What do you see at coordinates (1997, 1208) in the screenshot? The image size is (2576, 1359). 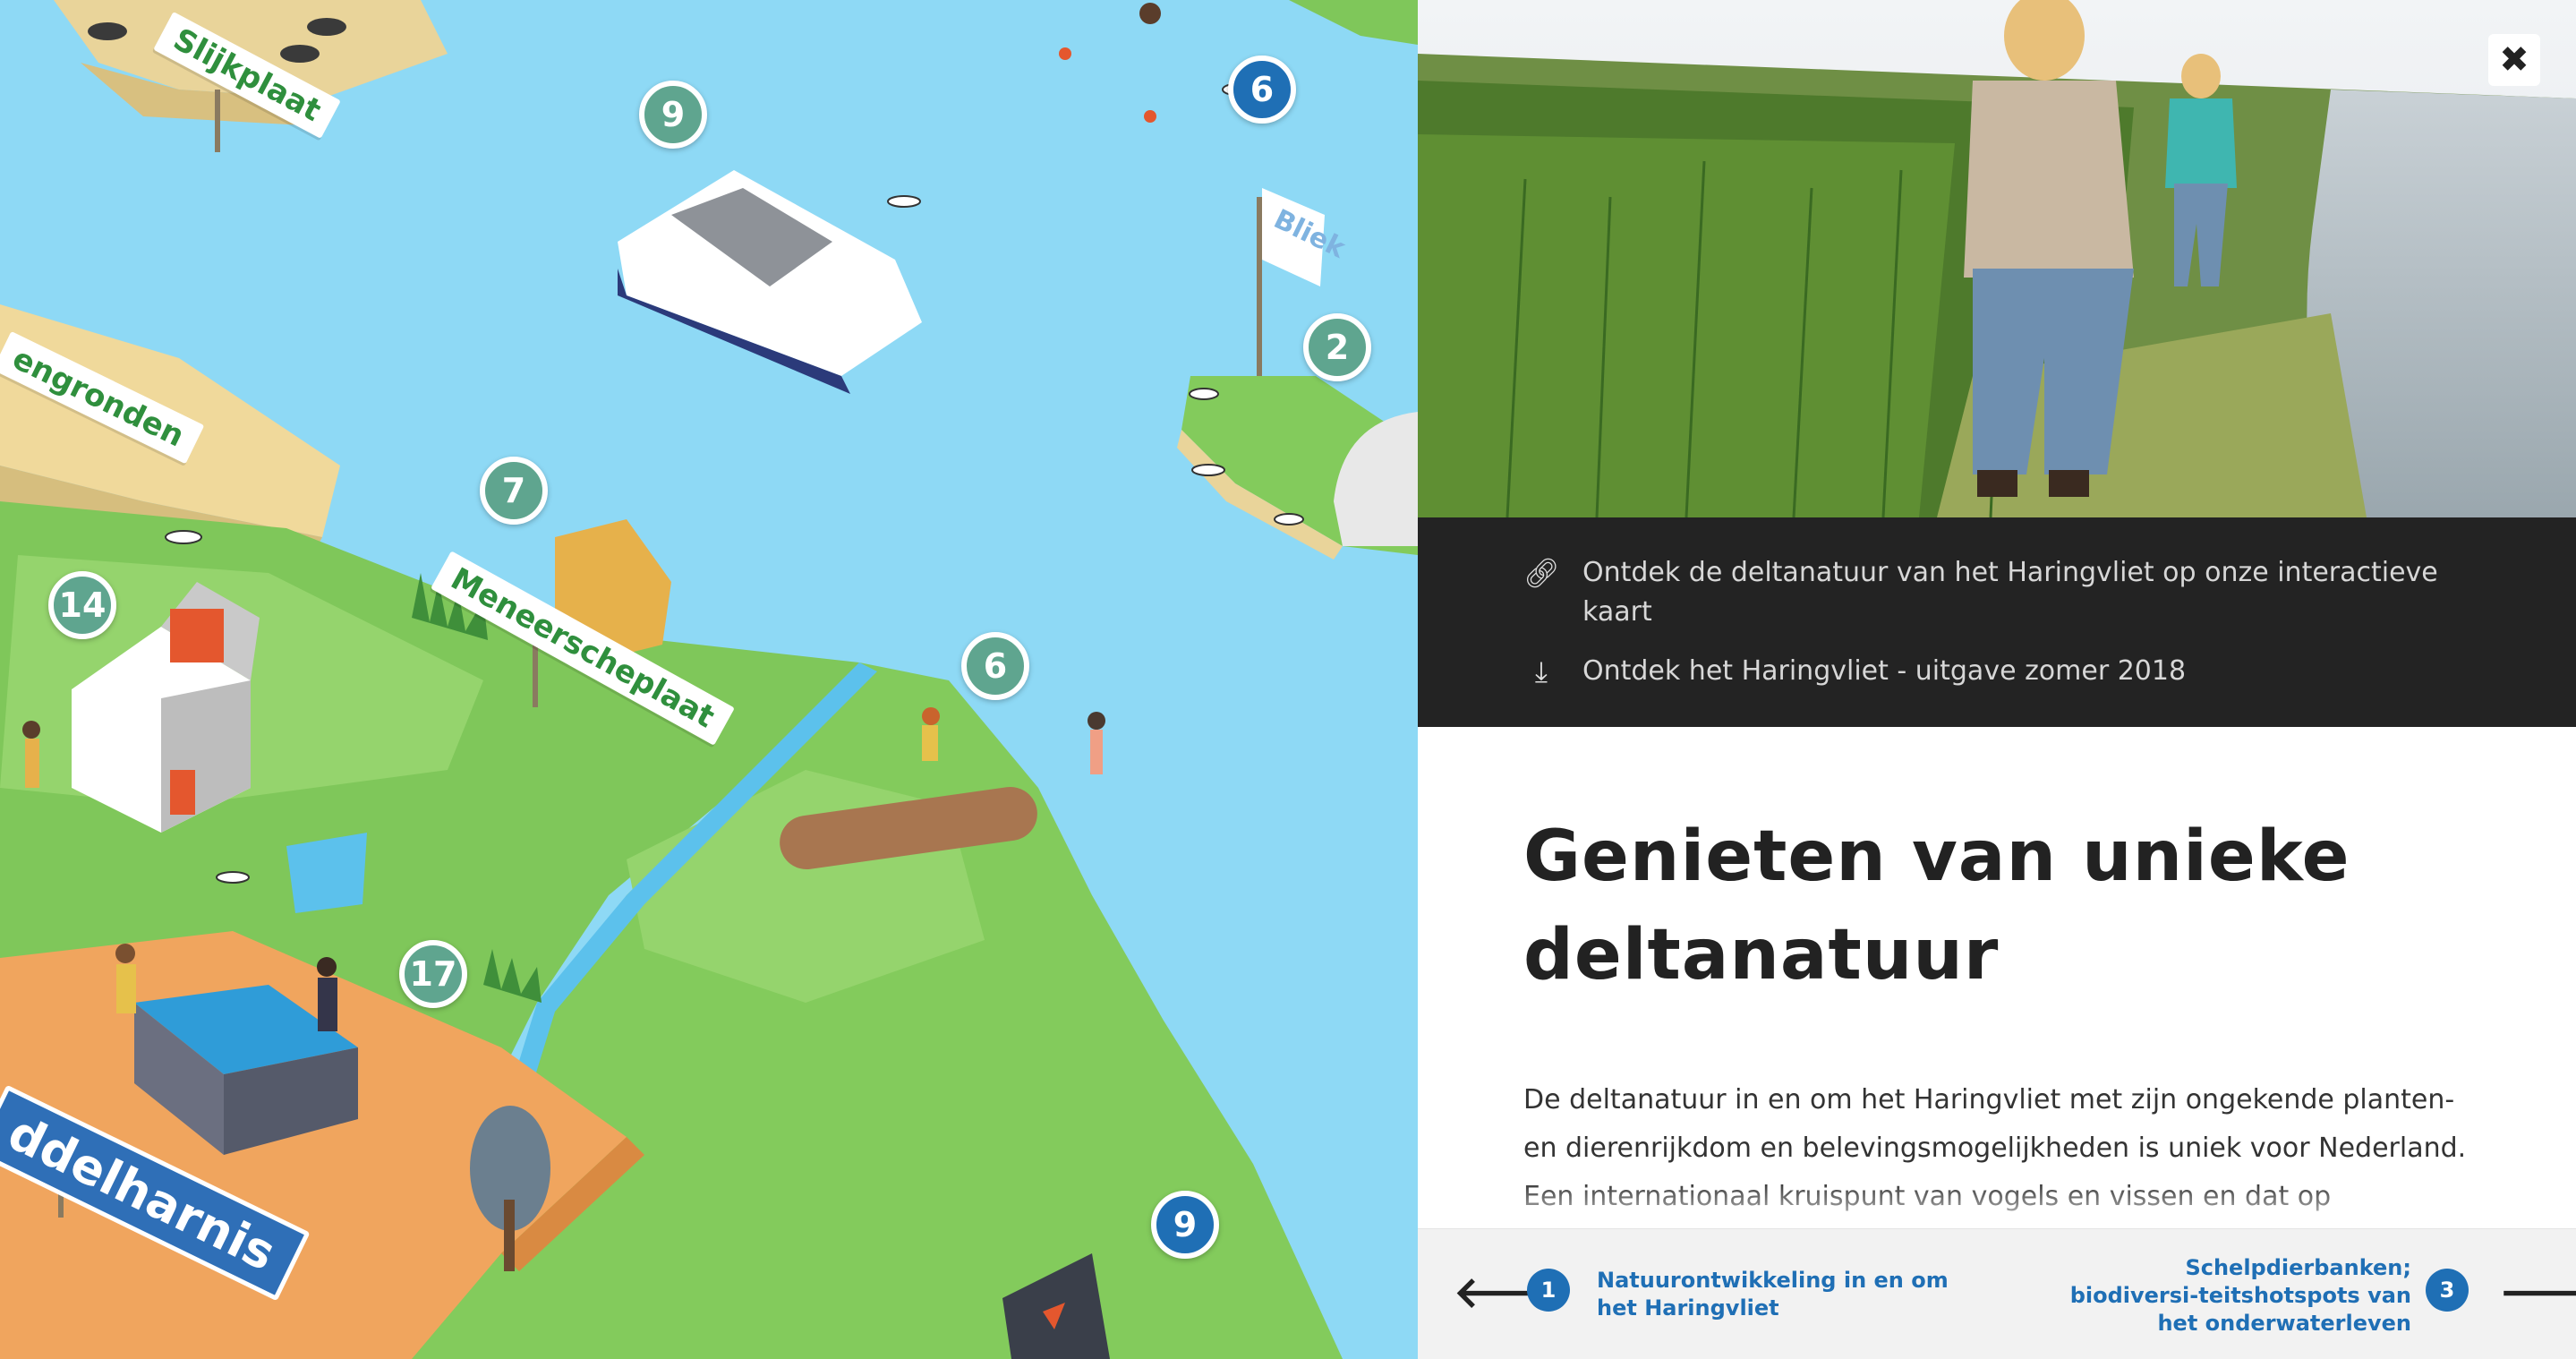 I see `content-fade` at bounding box center [1997, 1208].